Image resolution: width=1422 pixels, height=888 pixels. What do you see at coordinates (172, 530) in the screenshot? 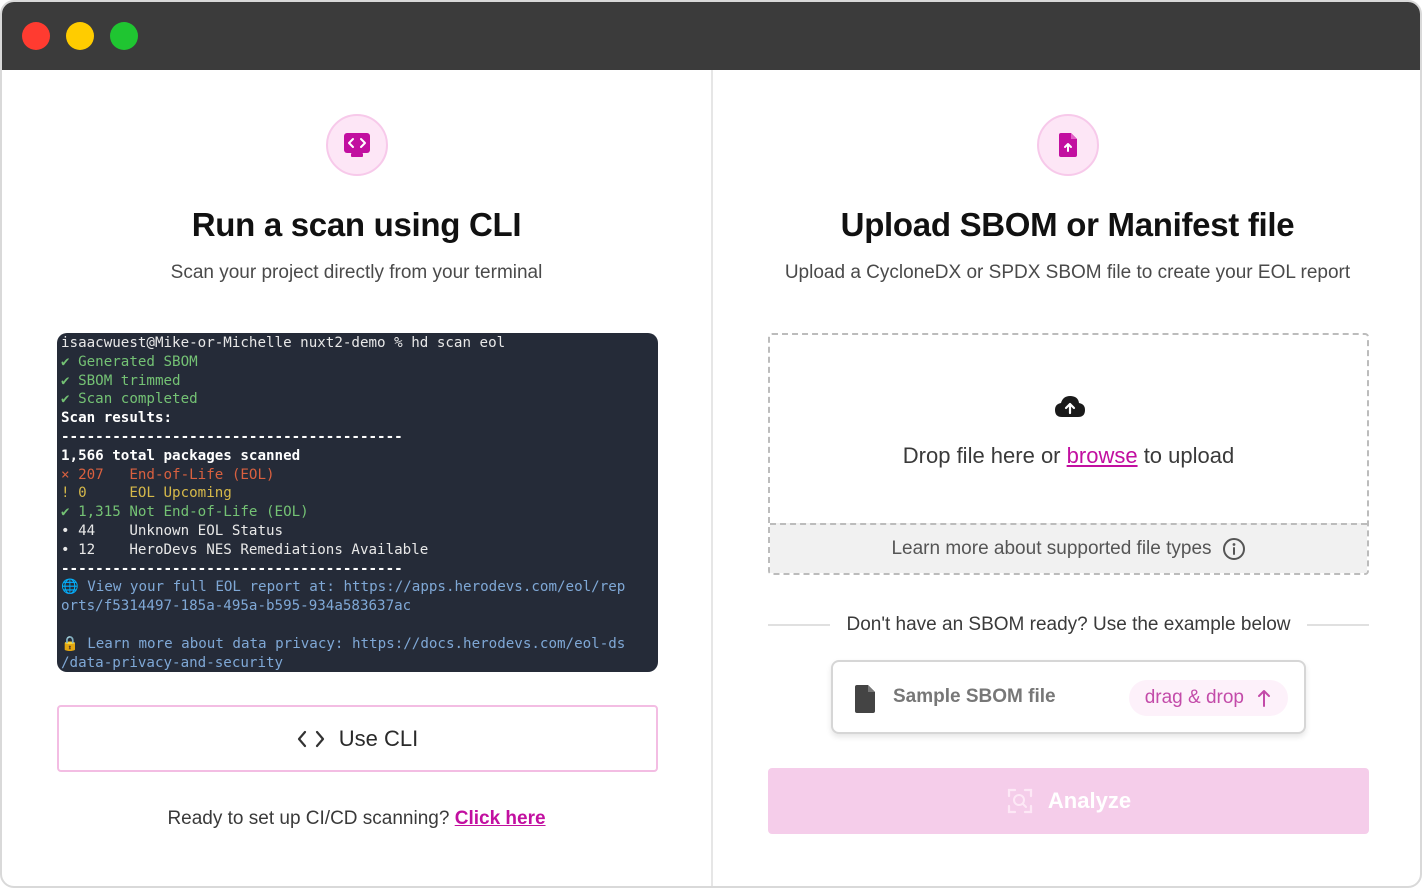
I see `terminal-line: • 44 Unknown EOL Status` at bounding box center [172, 530].